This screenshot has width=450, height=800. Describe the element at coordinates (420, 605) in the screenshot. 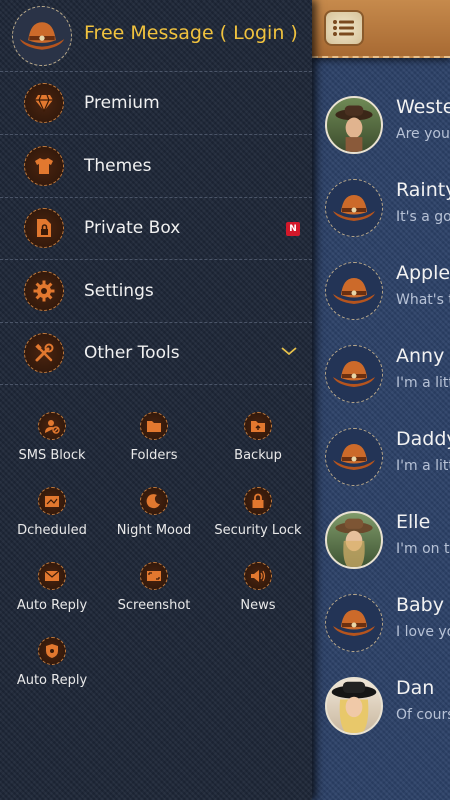

I see `contact-name: Baby` at that location.